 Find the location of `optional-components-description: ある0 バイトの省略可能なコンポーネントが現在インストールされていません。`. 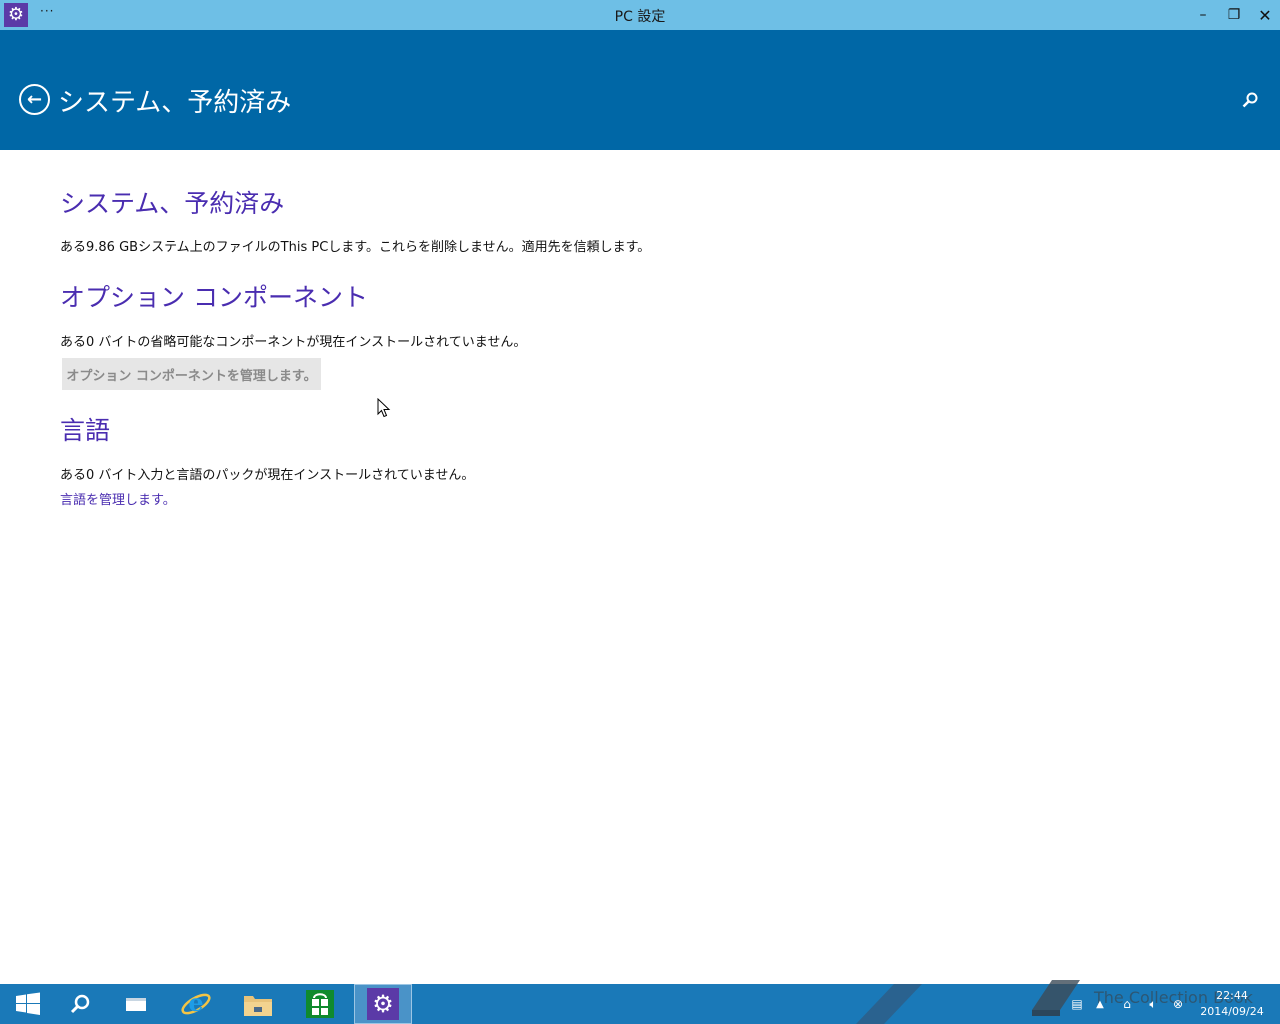

optional-components-description: ある0 バイトの省略可能なコンポーネントが現在インストールされていません。 is located at coordinates (293, 342).